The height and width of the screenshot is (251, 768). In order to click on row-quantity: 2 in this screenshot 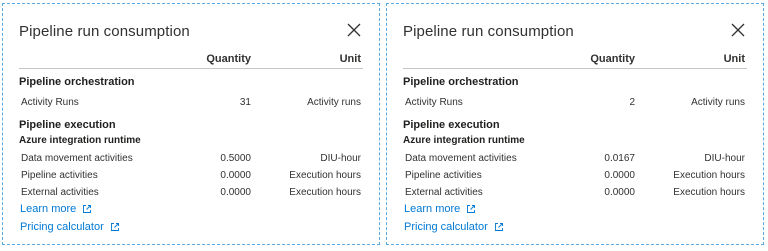, I will do `click(632, 102)`.